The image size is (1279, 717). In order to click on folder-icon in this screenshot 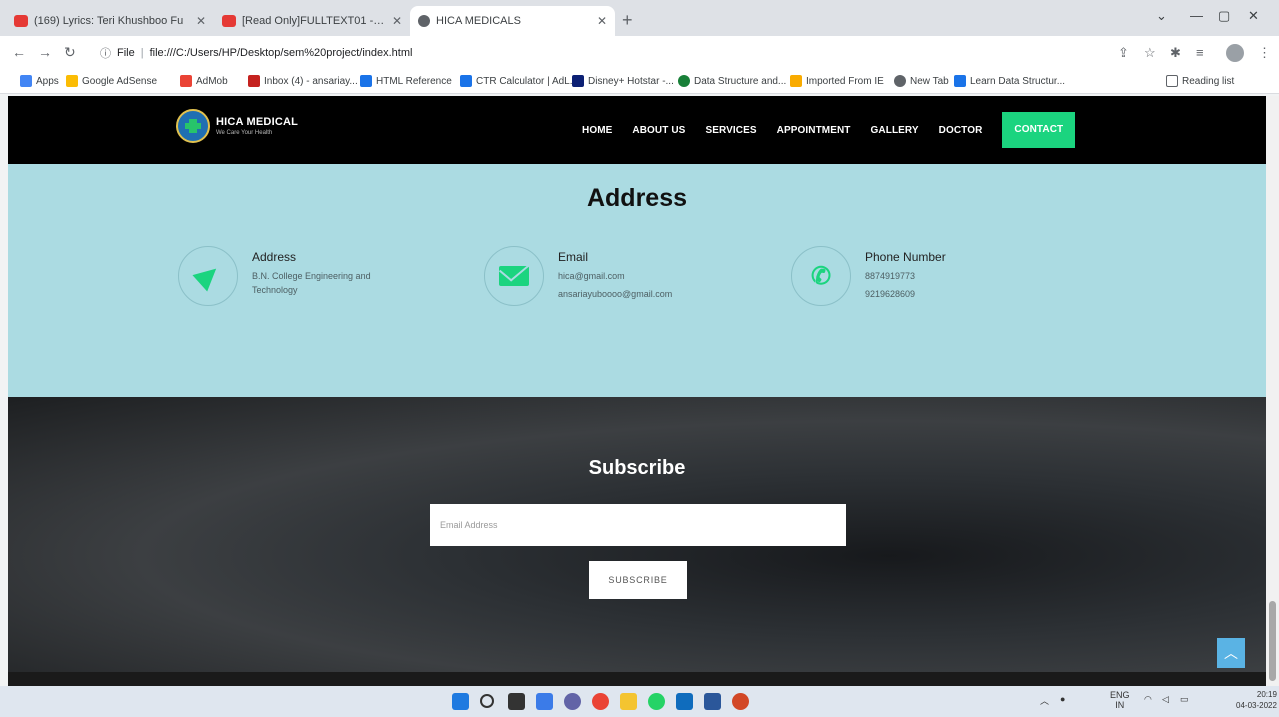, I will do `click(796, 81)`.